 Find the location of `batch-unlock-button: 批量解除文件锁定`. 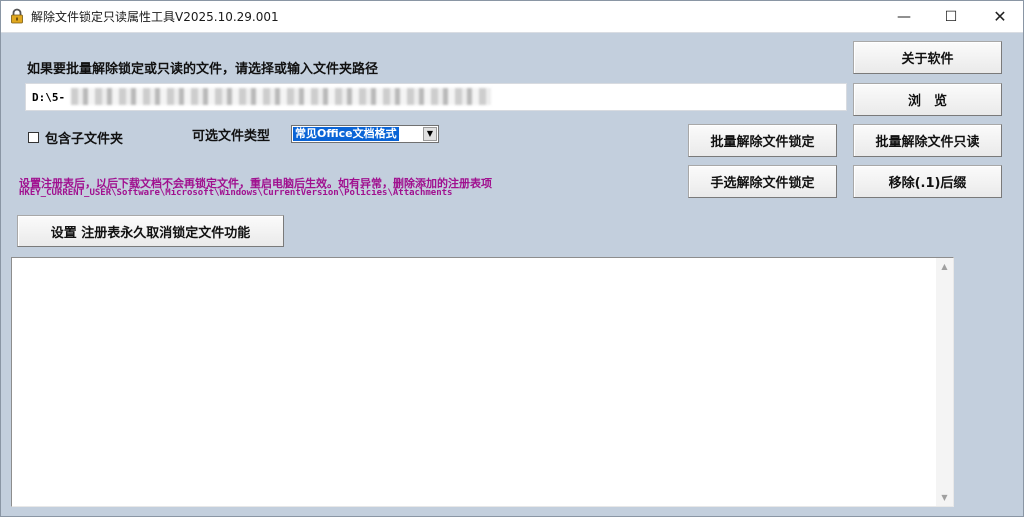

batch-unlock-button: 批量解除文件锁定 is located at coordinates (762, 140).